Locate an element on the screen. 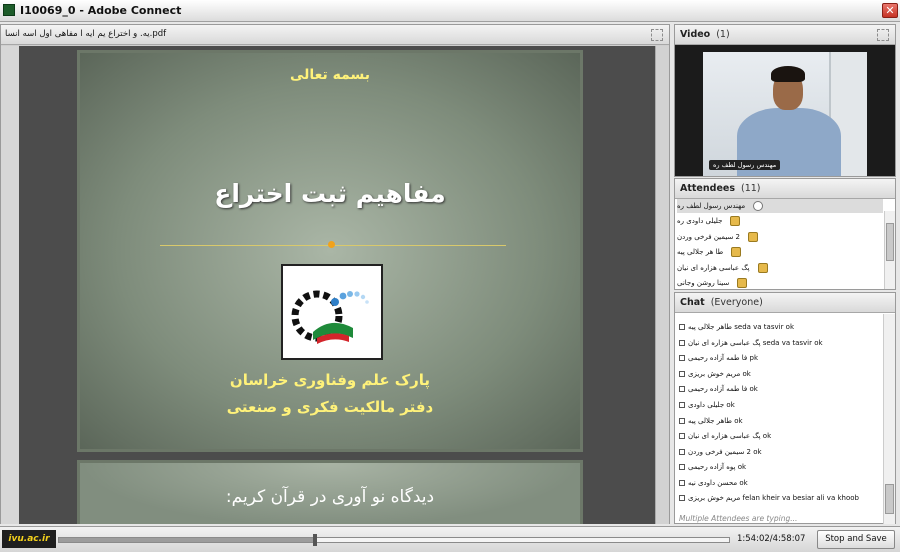 This screenshot has width=900, height=552. chat-text: felan kheir va besiar ali va khoob is located at coordinates (800, 498).